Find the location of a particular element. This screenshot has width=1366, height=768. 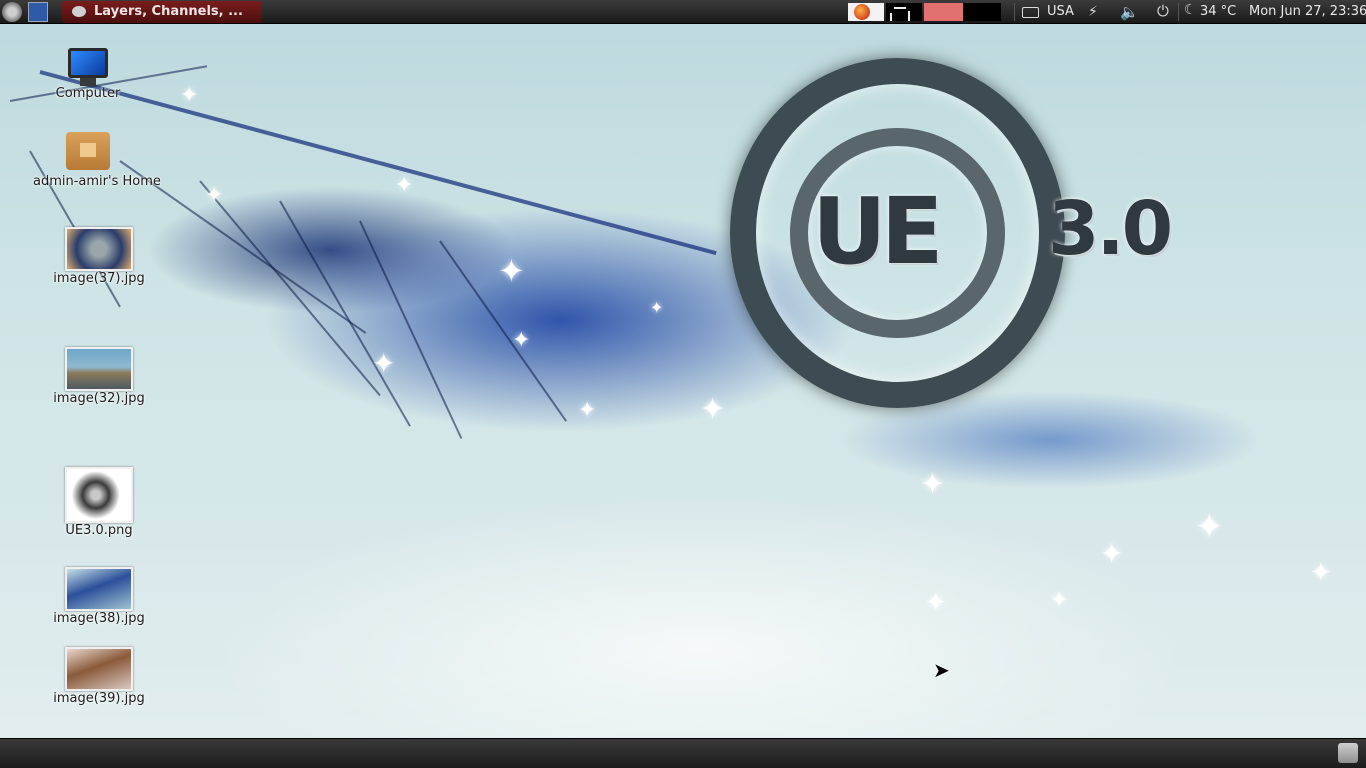

desktop-icon-computer: Computer is located at coordinates (88, 74).